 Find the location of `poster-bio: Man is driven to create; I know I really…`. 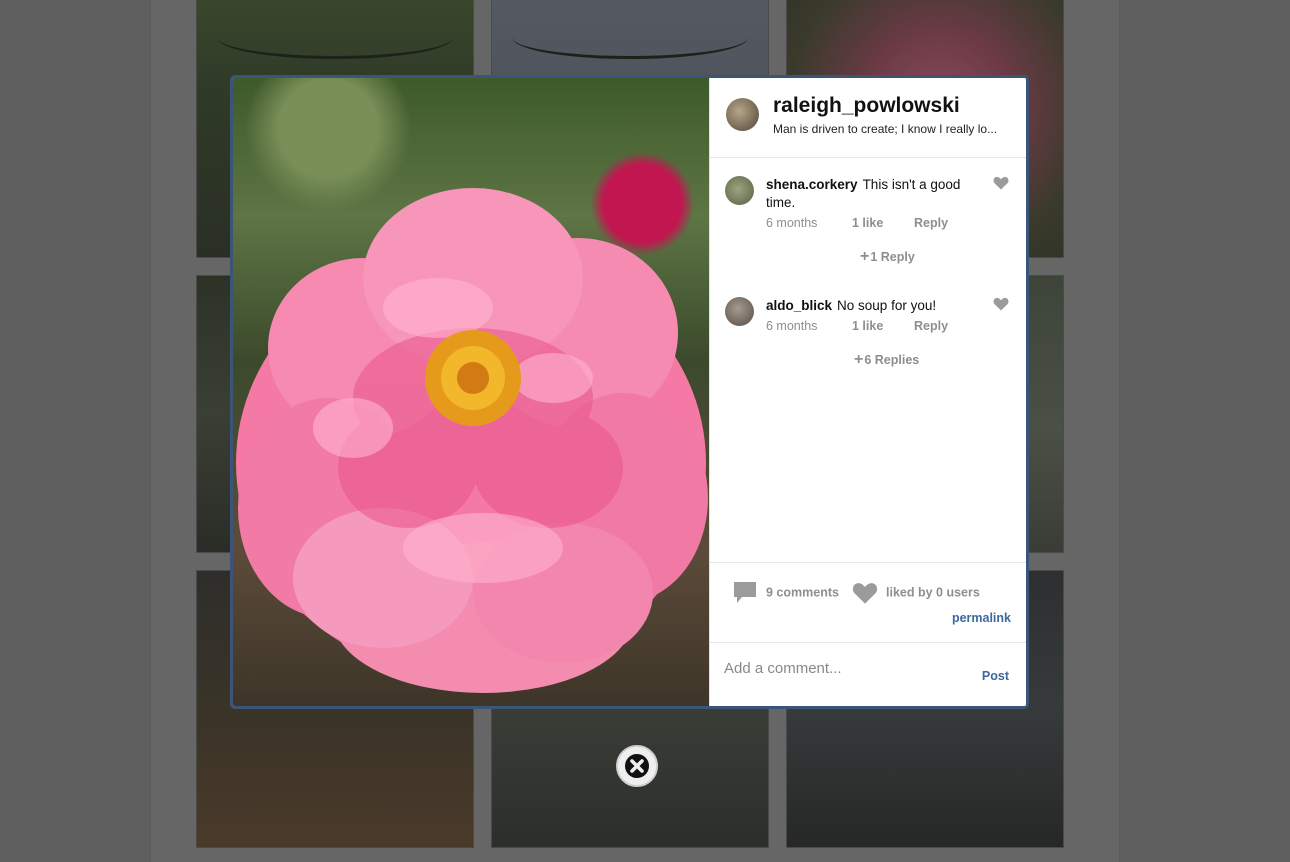

poster-bio: Man is driven to create; I know I really… is located at coordinates (885, 129).